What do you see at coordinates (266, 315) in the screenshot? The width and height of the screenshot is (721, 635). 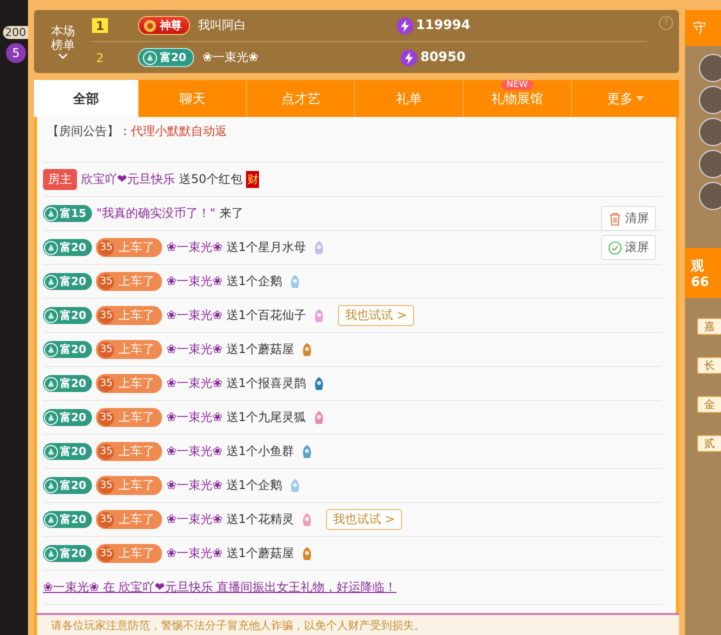 I see `message-text: 送1个百花仙子` at bounding box center [266, 315].